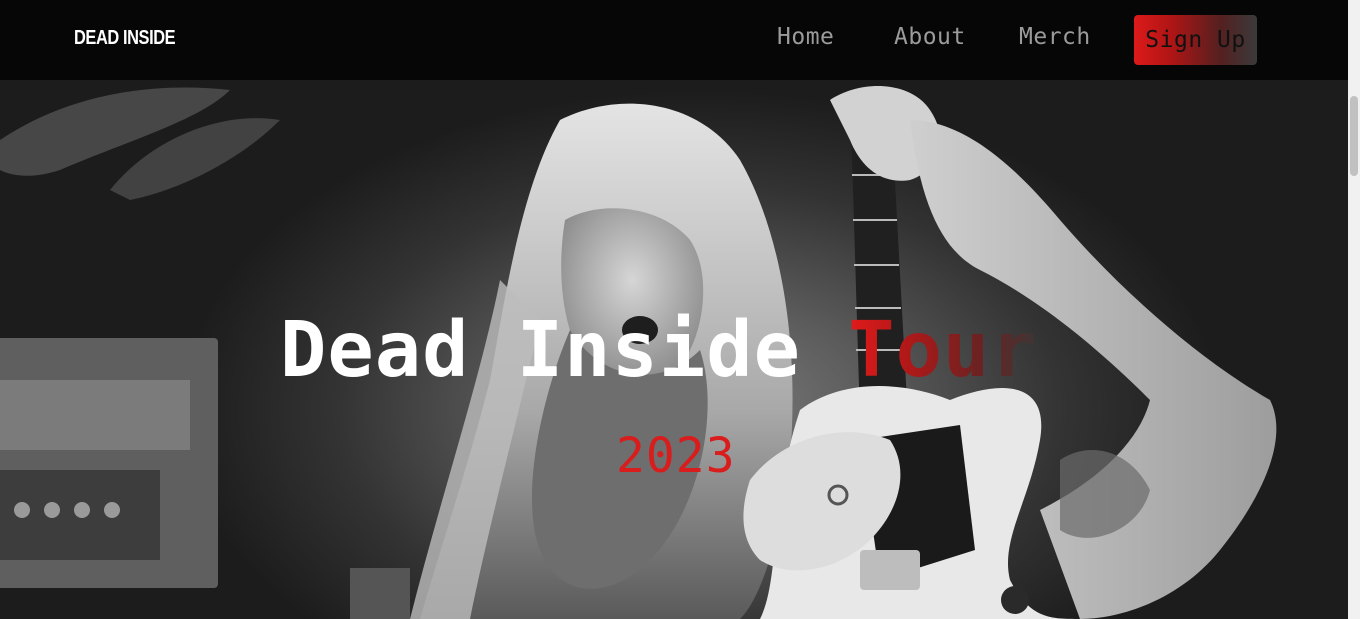  I want to click on hero-year: 2023, so click(676, 456).